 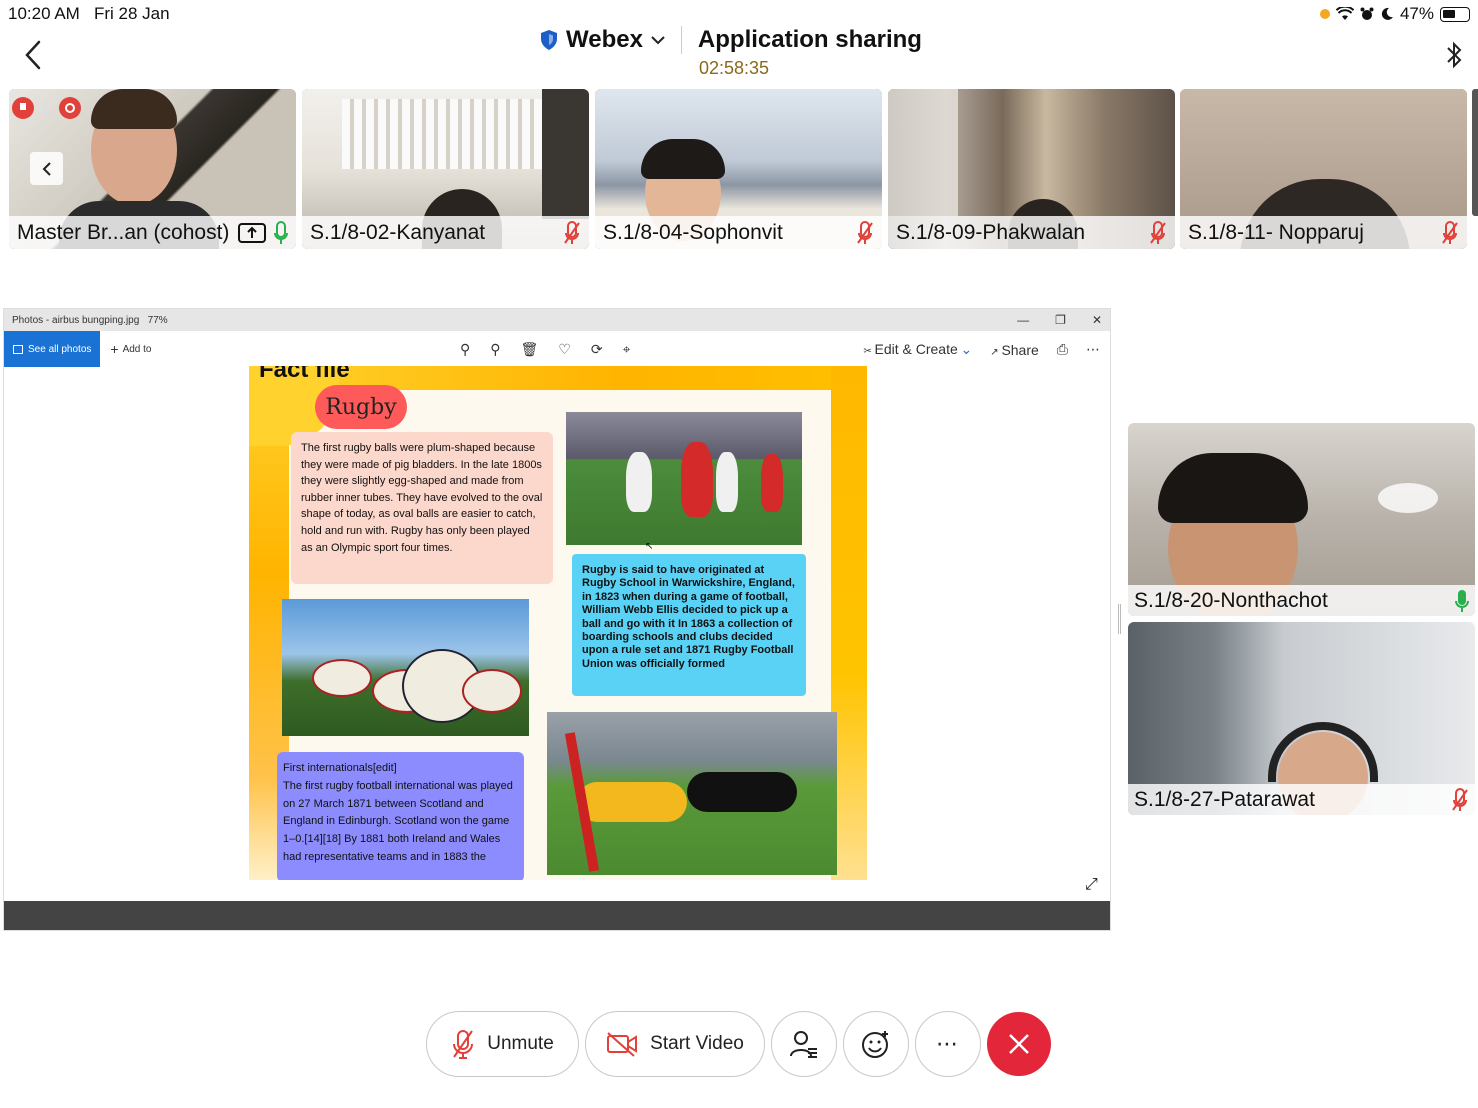 I want to click on status-icons: 47%, so click(x=1394, y=14).